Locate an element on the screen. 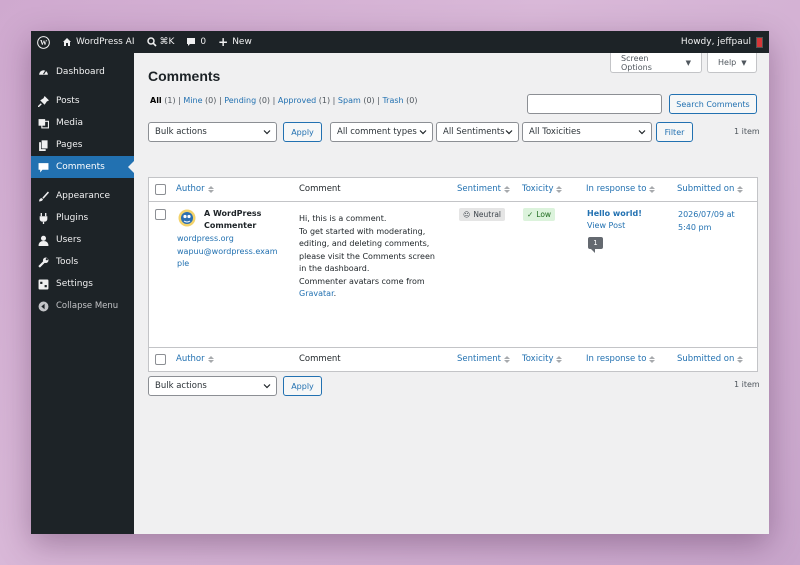  column-label: Sentiment is located at coordinates (479, 359).